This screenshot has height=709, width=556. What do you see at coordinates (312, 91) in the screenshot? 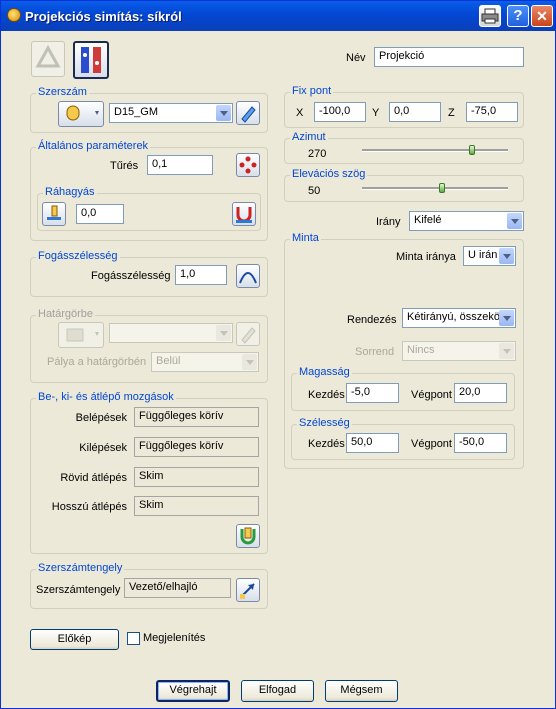
I see `fixpont-title: Fix pont` at bounding box center [312, 91].